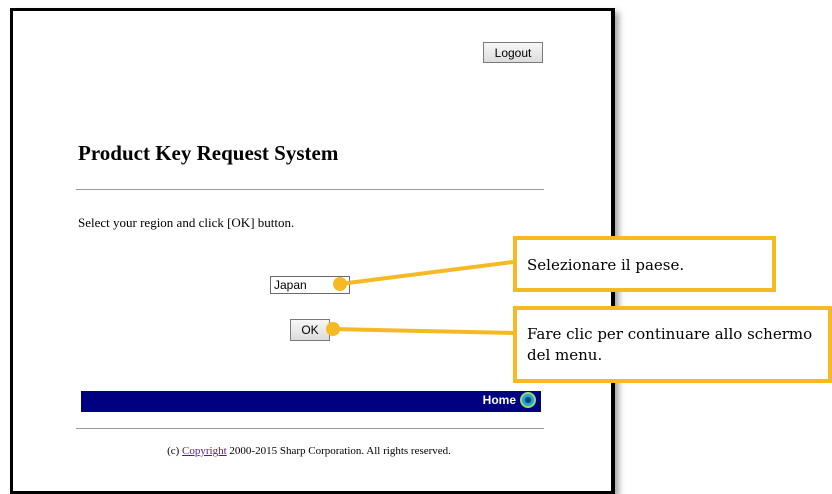  I want to click on callout-select-country: Selezionare il paese., so click(644, 264).